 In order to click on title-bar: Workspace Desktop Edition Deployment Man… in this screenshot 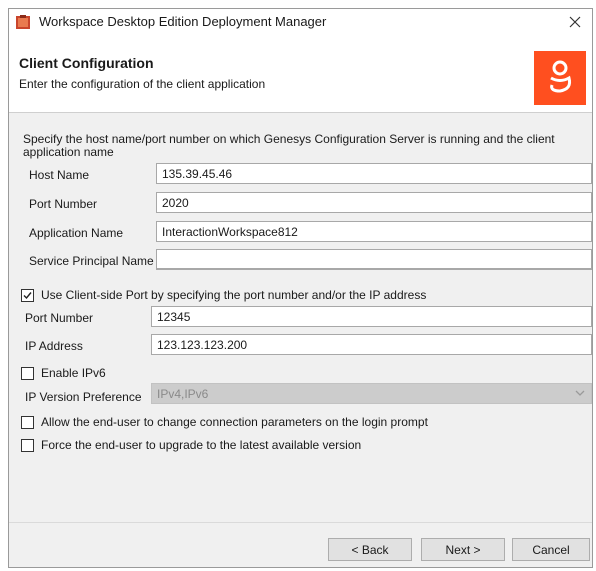, I will do `click(300, 22)`.